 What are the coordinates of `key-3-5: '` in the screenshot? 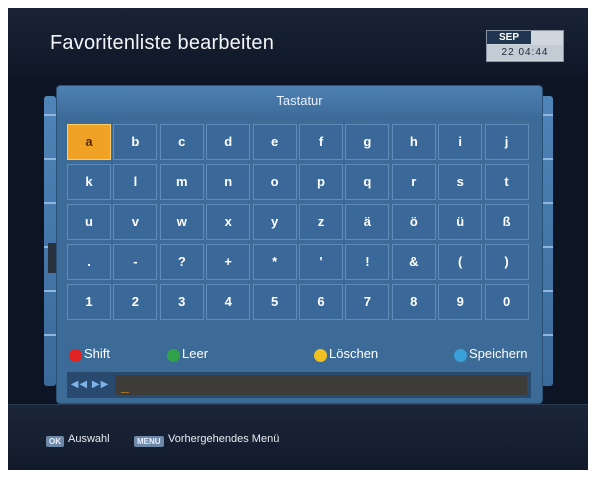 It's located at (321, 262).